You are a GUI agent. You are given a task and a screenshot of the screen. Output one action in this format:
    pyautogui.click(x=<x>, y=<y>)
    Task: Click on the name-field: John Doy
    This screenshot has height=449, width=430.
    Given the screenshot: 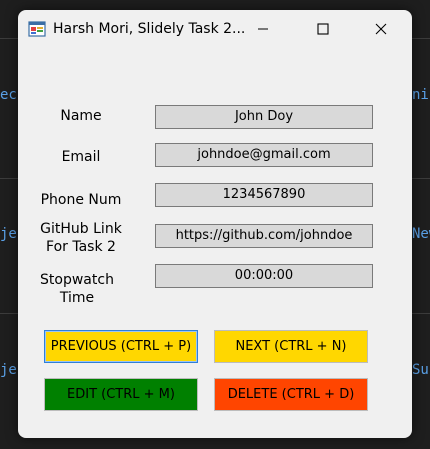 What is the action you would take?
    pyautogui.click(x=264, y=117)
    